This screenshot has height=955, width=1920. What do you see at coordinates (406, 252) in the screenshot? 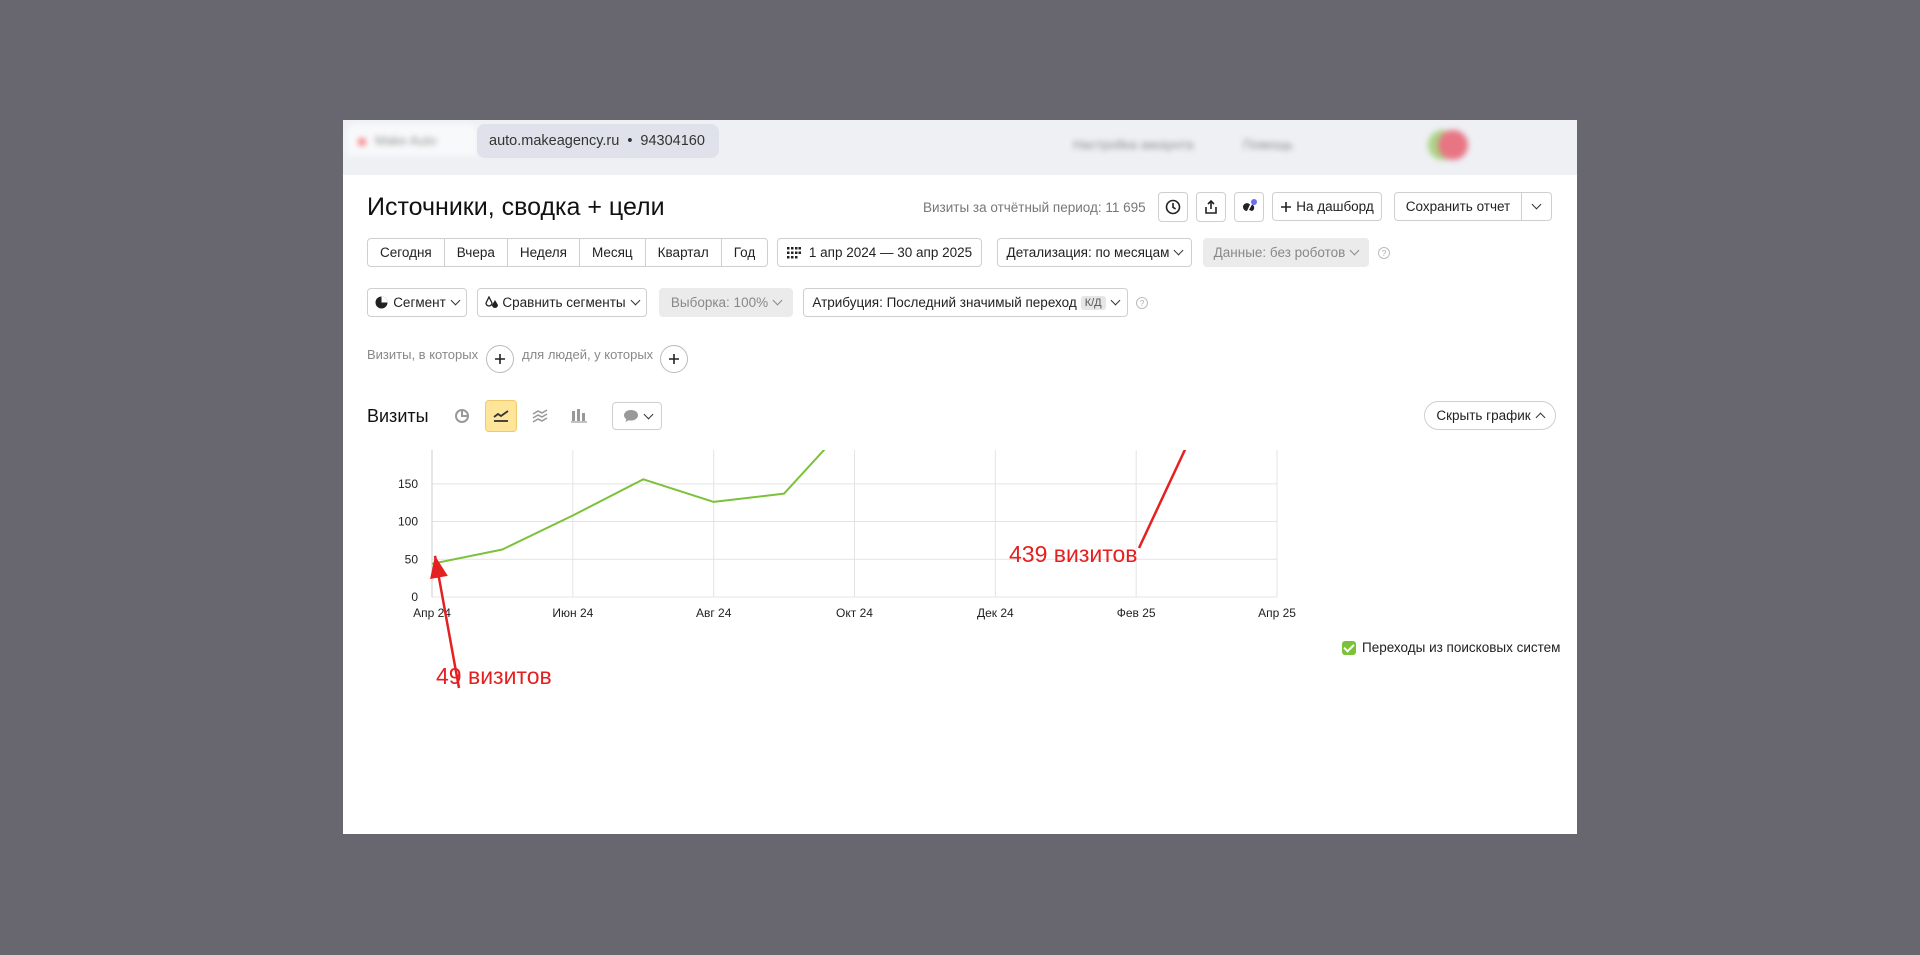
I see `period-today: Сегодня` at bounding box center [406, 252].